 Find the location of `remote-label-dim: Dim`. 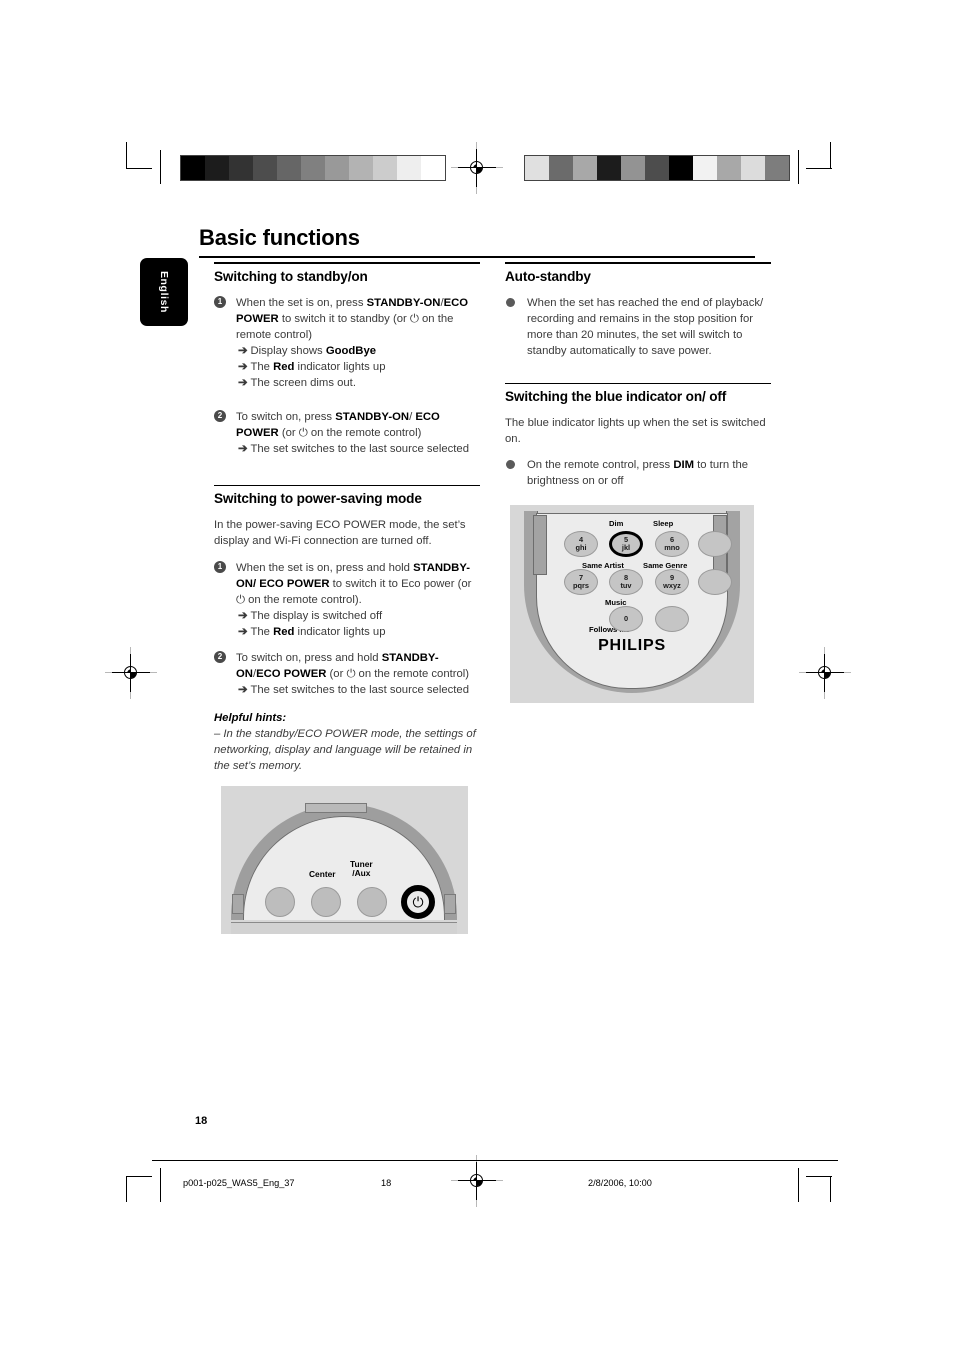

remote-label-dim: Dim is located at coordinates (616, 523).